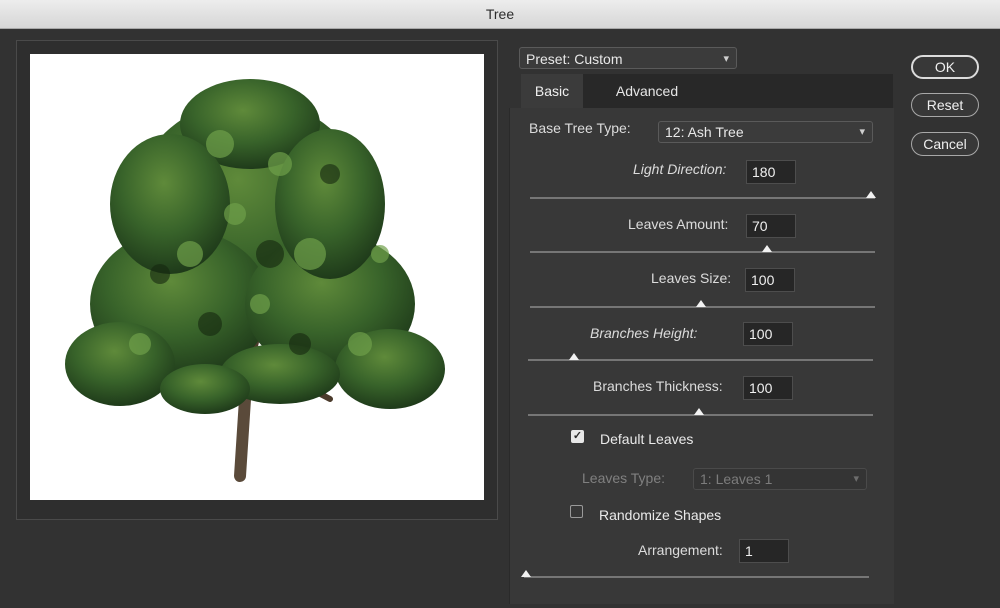  Describe the element at coordinates (680, 169) in the screenshot. I see `light-direction-label: Light Direction:` at that location.